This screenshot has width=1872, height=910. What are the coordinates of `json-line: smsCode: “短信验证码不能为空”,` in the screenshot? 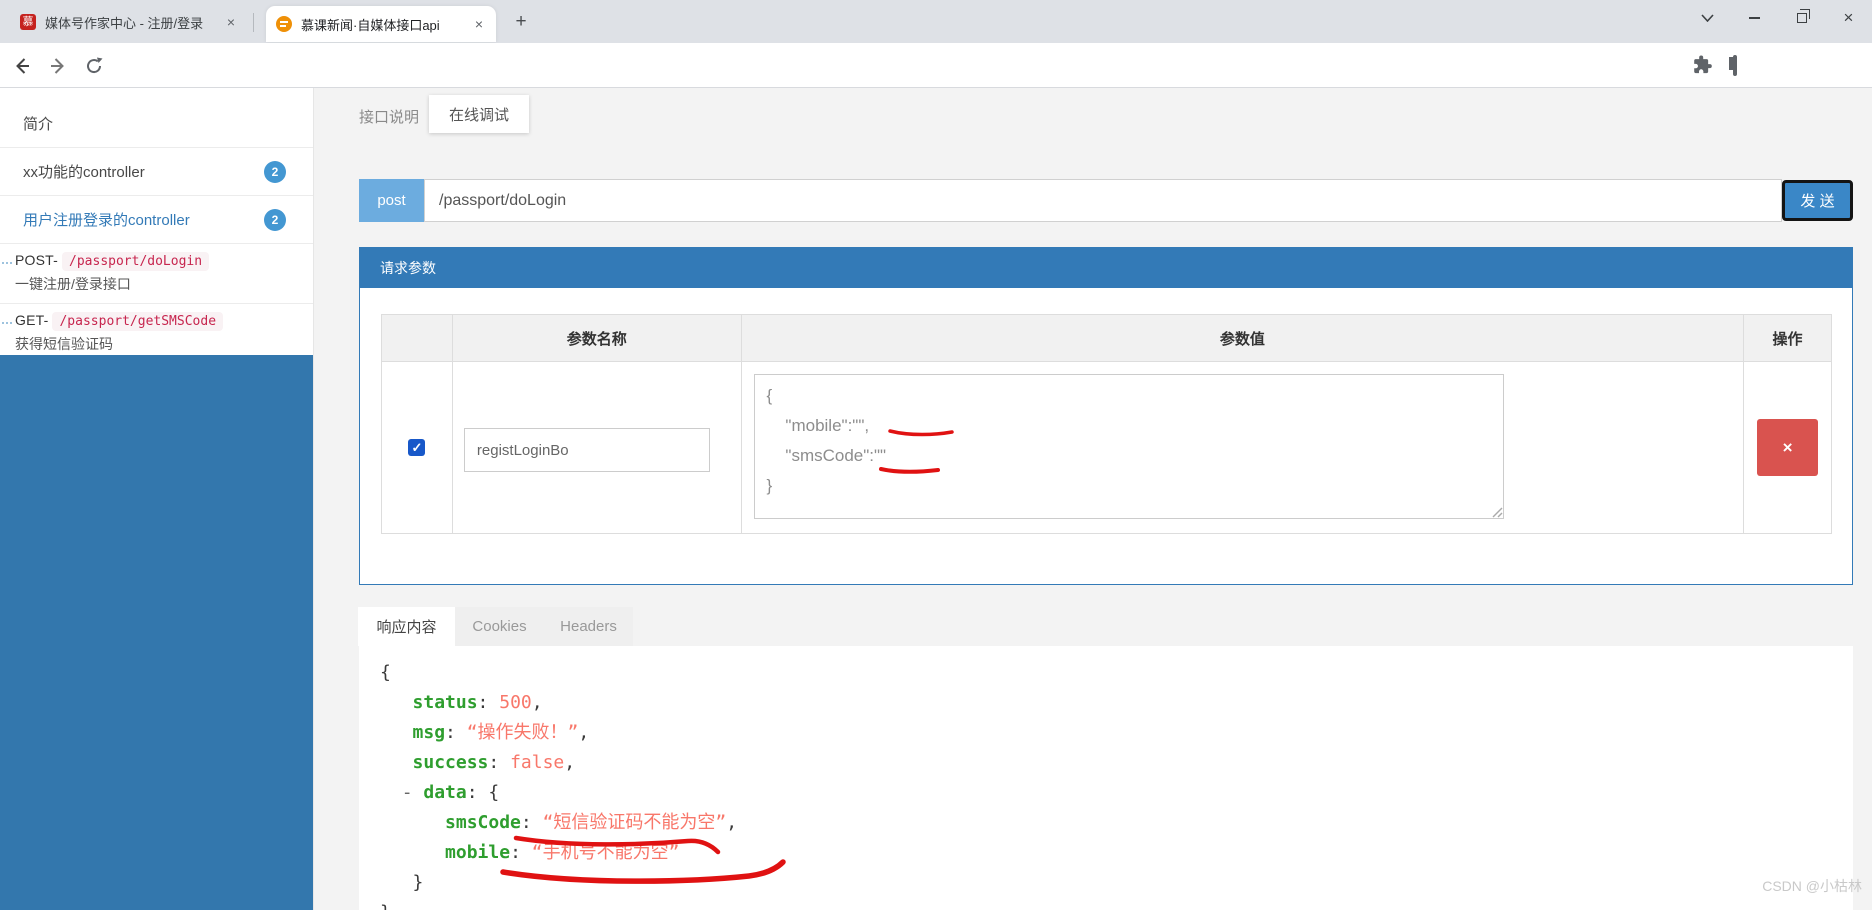 It's located at (591, 822).